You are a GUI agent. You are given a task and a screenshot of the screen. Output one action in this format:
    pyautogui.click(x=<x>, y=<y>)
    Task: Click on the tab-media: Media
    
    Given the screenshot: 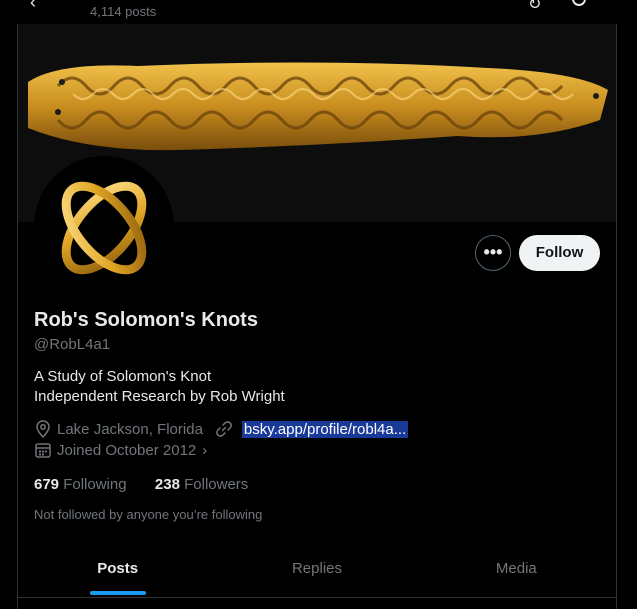 What is the action you would take?
    pyautogui.click(x=516, y=571)
    